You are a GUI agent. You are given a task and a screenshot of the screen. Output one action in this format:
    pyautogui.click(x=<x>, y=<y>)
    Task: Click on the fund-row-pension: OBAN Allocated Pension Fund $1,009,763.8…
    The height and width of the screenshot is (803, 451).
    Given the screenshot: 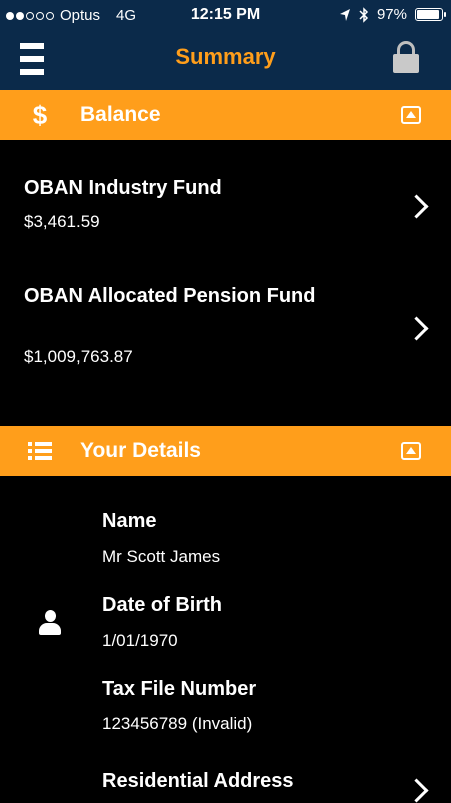 What is the action you would take?
    pyautogui.click(x=225, y=330)
    